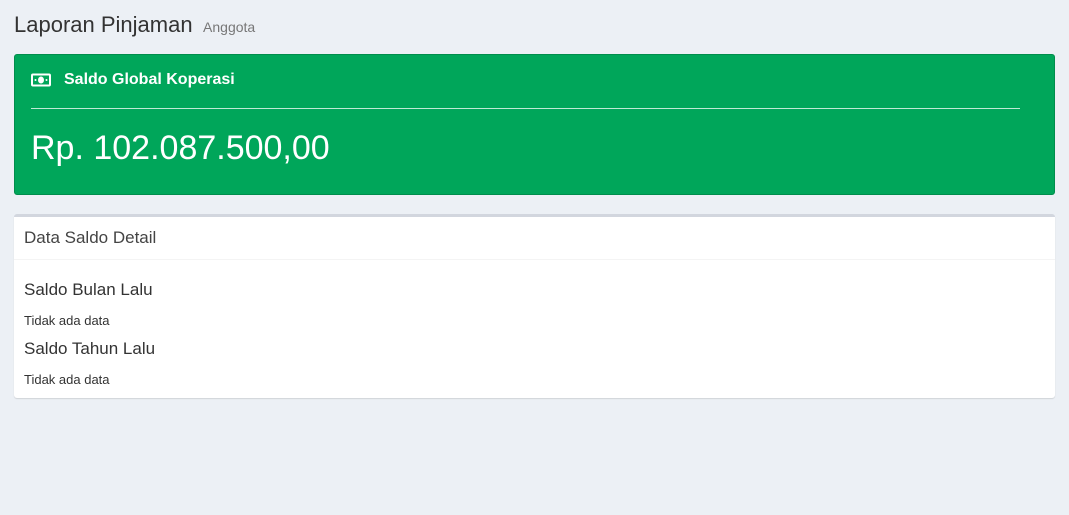 The height and width of the screenshot is (515, 1069). I want to click on detail-box-title: Data Saldo Detail, so click(90, 237).